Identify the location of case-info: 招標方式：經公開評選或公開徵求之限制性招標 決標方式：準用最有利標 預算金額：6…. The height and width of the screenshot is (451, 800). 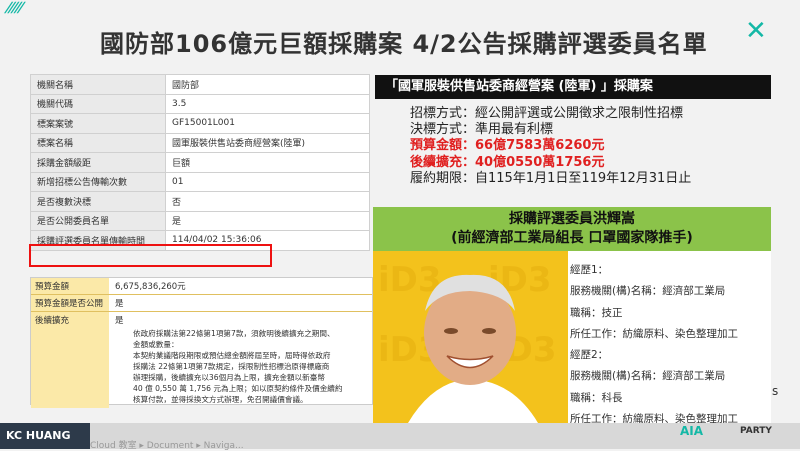
(550, 146).